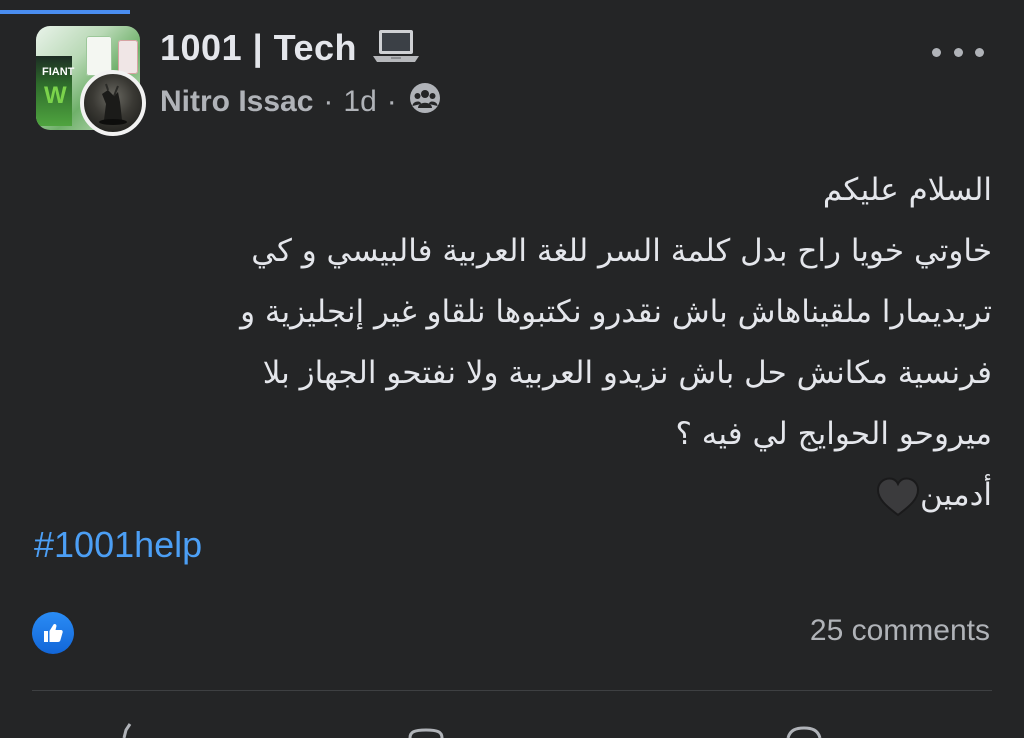  What do you see at coordinates (359, 102) in the screenshot?
I see `post-timestamp-link: 1d` at bounding box center [359, 102].